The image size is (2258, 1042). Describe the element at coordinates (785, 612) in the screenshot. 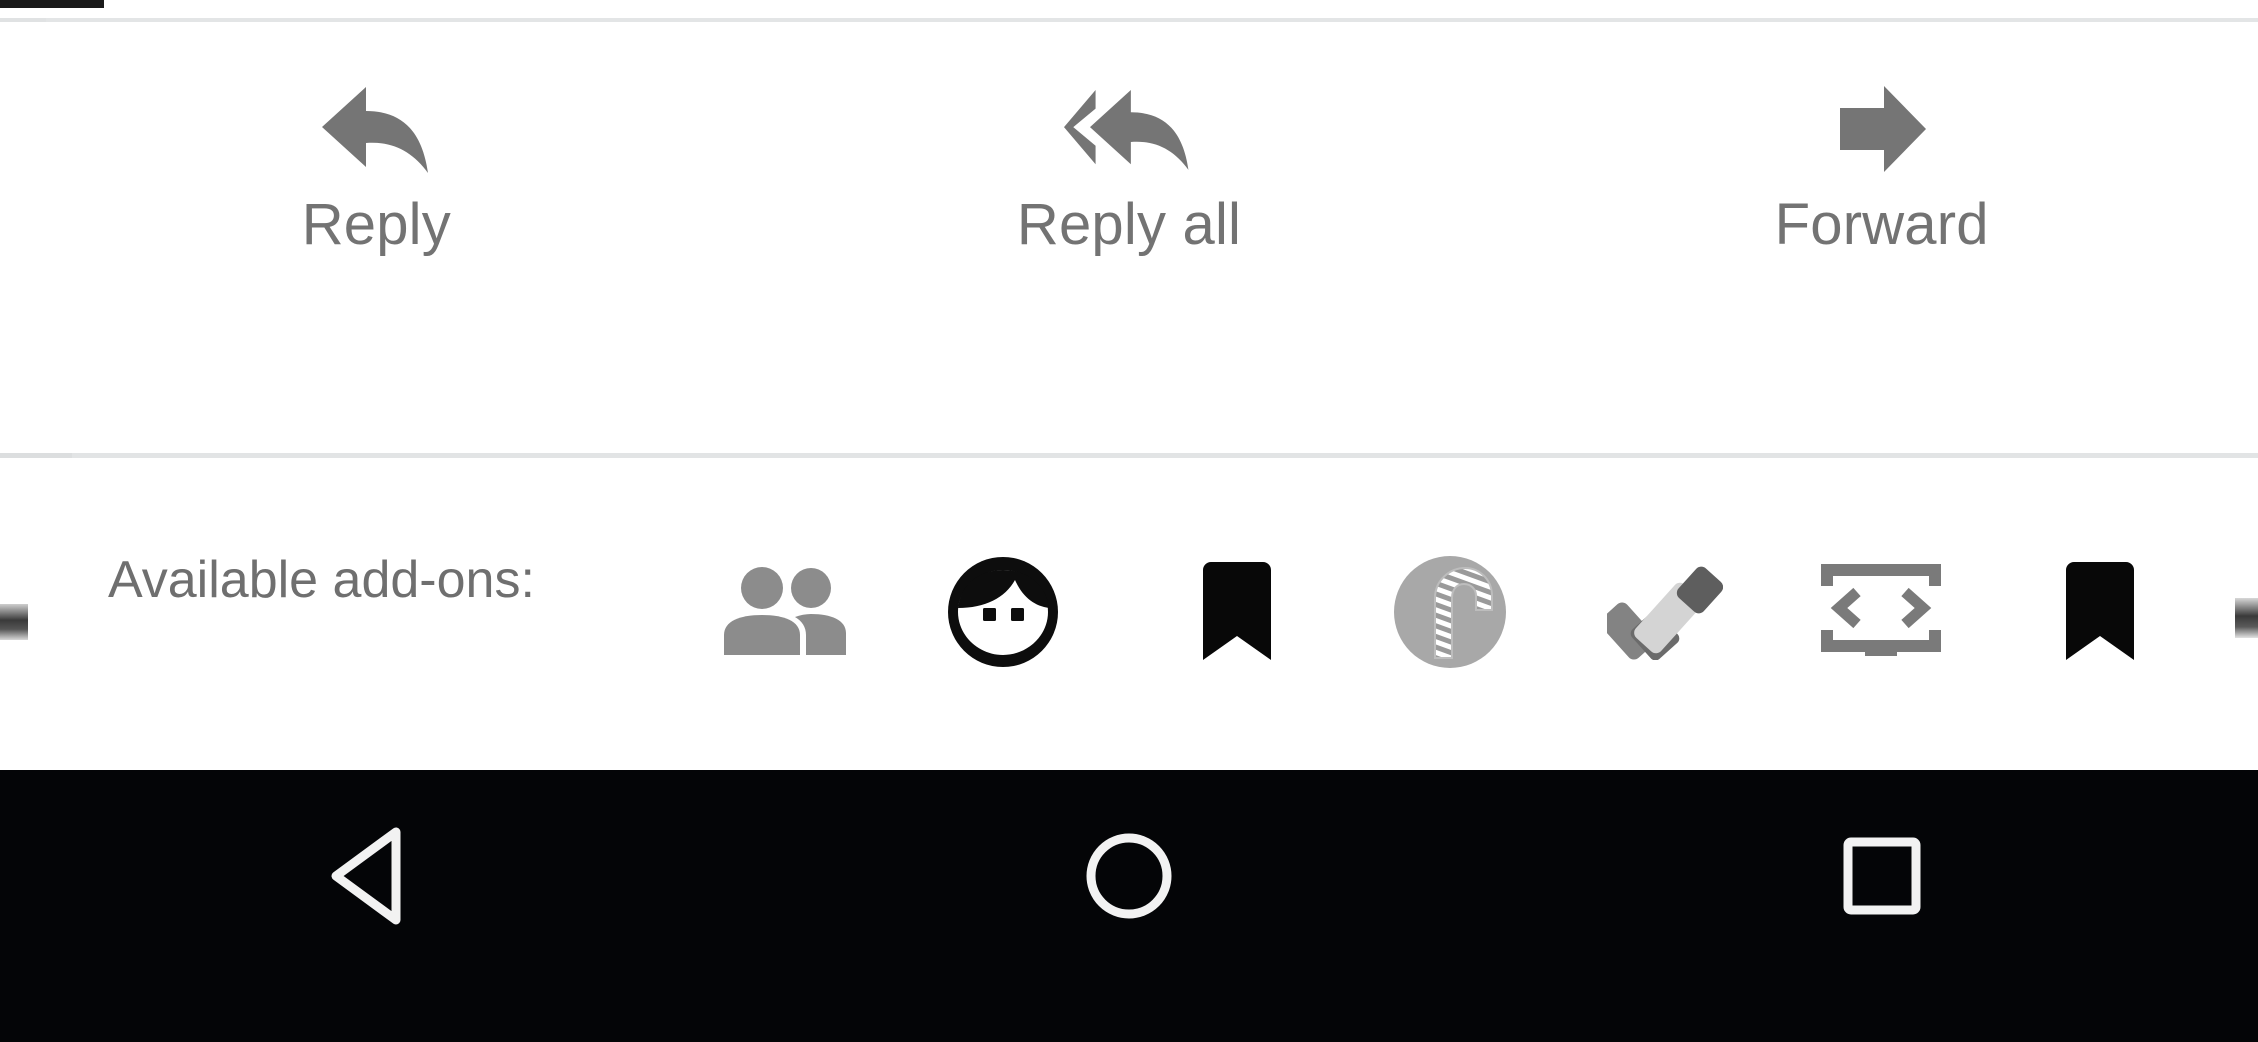

I see `people-group-icon` at that location.